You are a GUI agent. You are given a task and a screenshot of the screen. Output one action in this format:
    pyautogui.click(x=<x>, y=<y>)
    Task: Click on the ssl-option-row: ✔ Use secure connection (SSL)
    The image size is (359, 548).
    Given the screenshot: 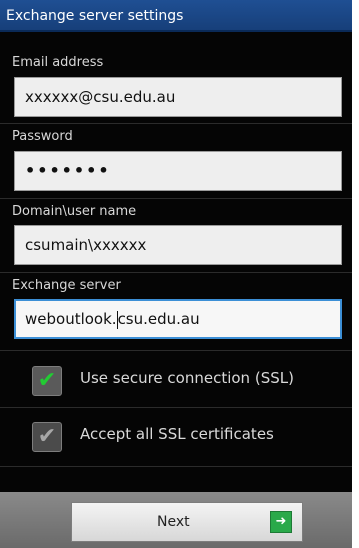 What is the action you would take?
    pyautogui.click(x=176, y=381)
    